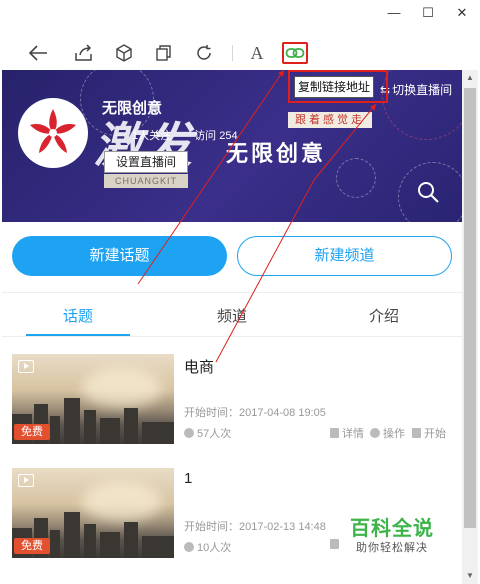  What do you see at coordinates (152, 136) in the screenshot?
I see `follow-count: 1人关注` at bounding box center [152, 136].